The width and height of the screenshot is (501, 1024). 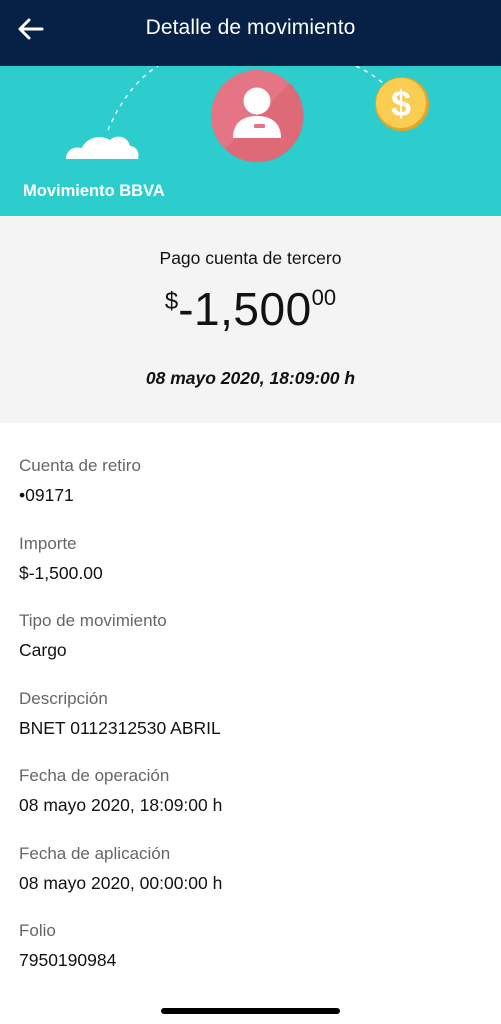 What do you see at coordinates (250, 378) in the screenshot?
I see `movement-date: 08 mayo 2020, 18:09:00 h` at bounding box center [250, 378].